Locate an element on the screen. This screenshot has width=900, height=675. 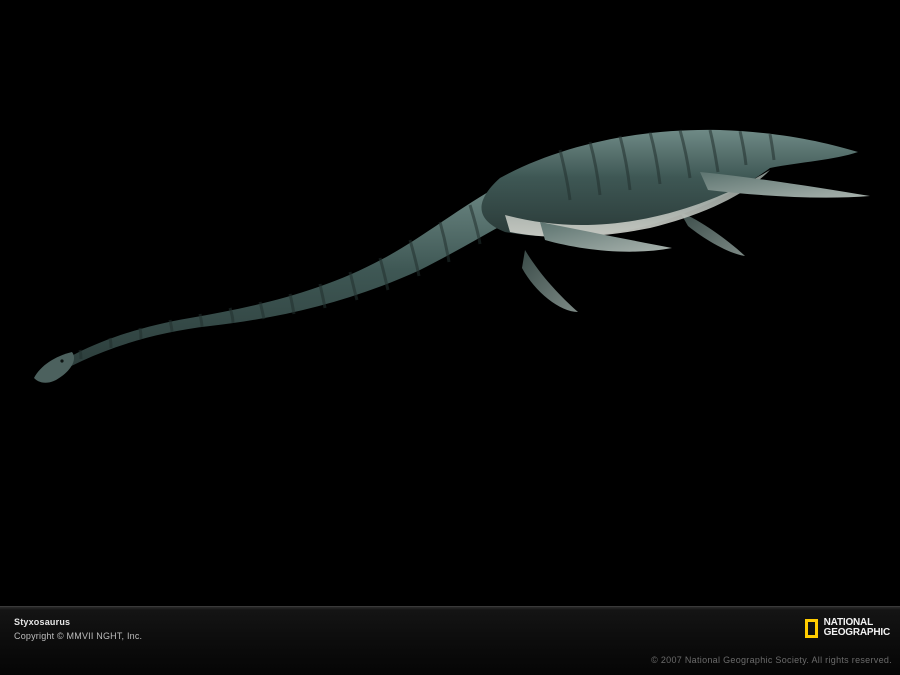
head is located at coordinates (54, 367).